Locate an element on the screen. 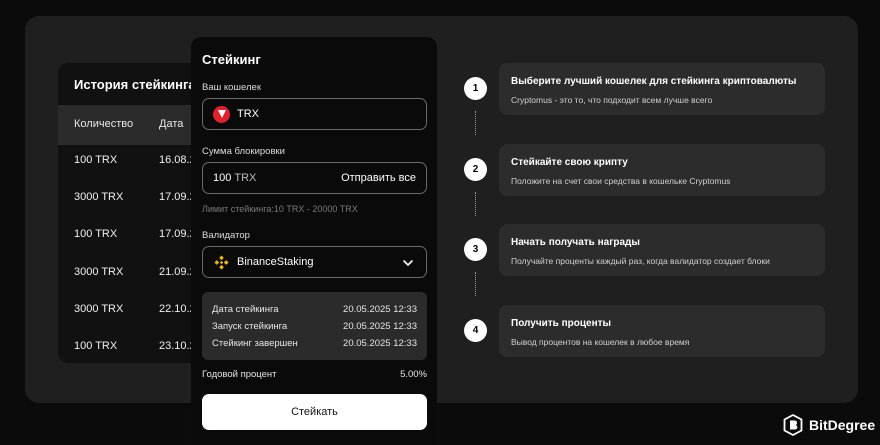 The image size is (880, 445). info-key: Запуск стейкинга is located at coordinates (250, 326).